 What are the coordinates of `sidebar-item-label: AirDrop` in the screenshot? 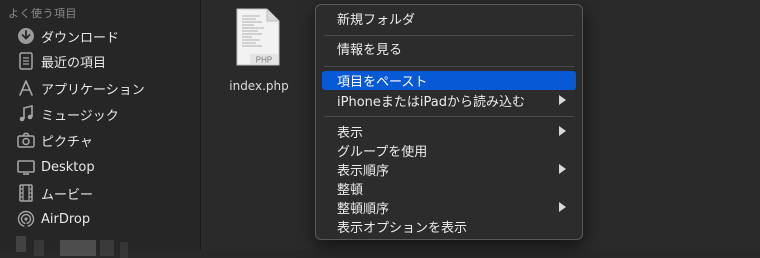 It's located at (66, 219).